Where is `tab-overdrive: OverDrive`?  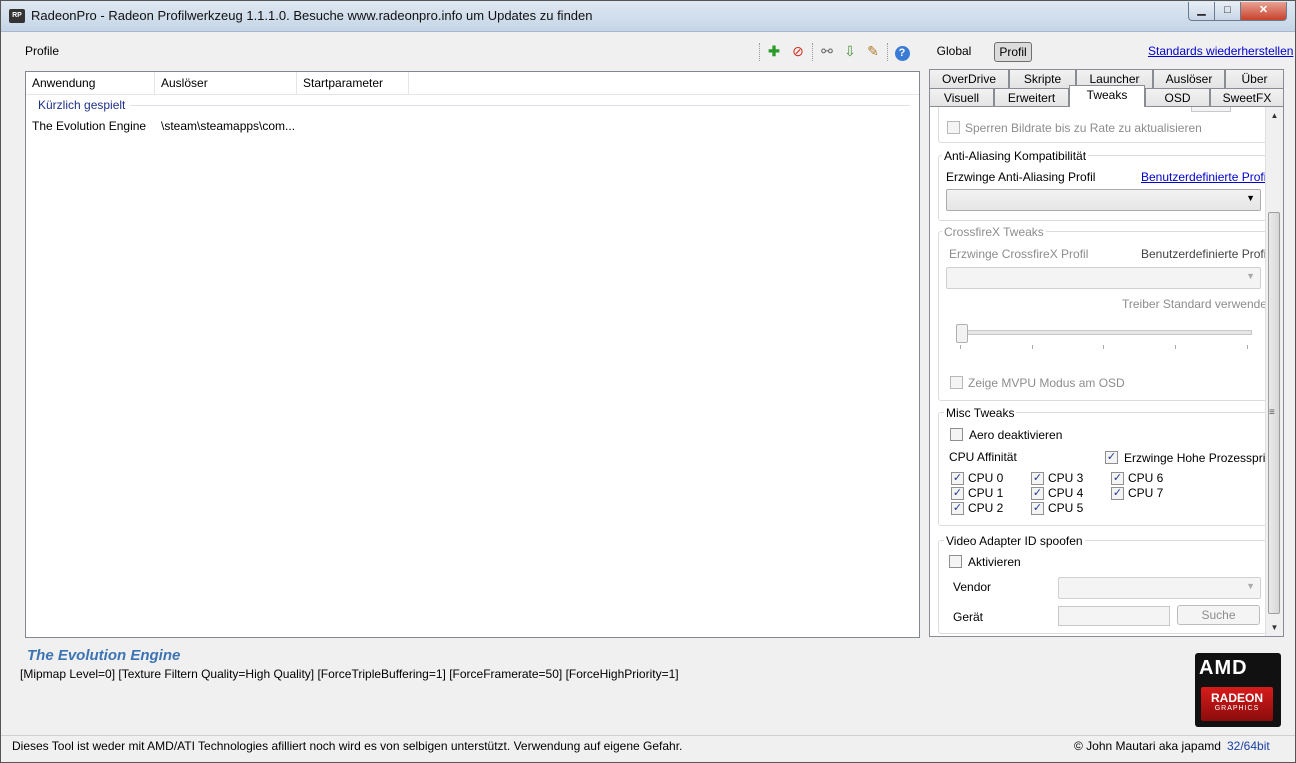
tab-overdrive: OverDrive is located at coordinates (969, 78).